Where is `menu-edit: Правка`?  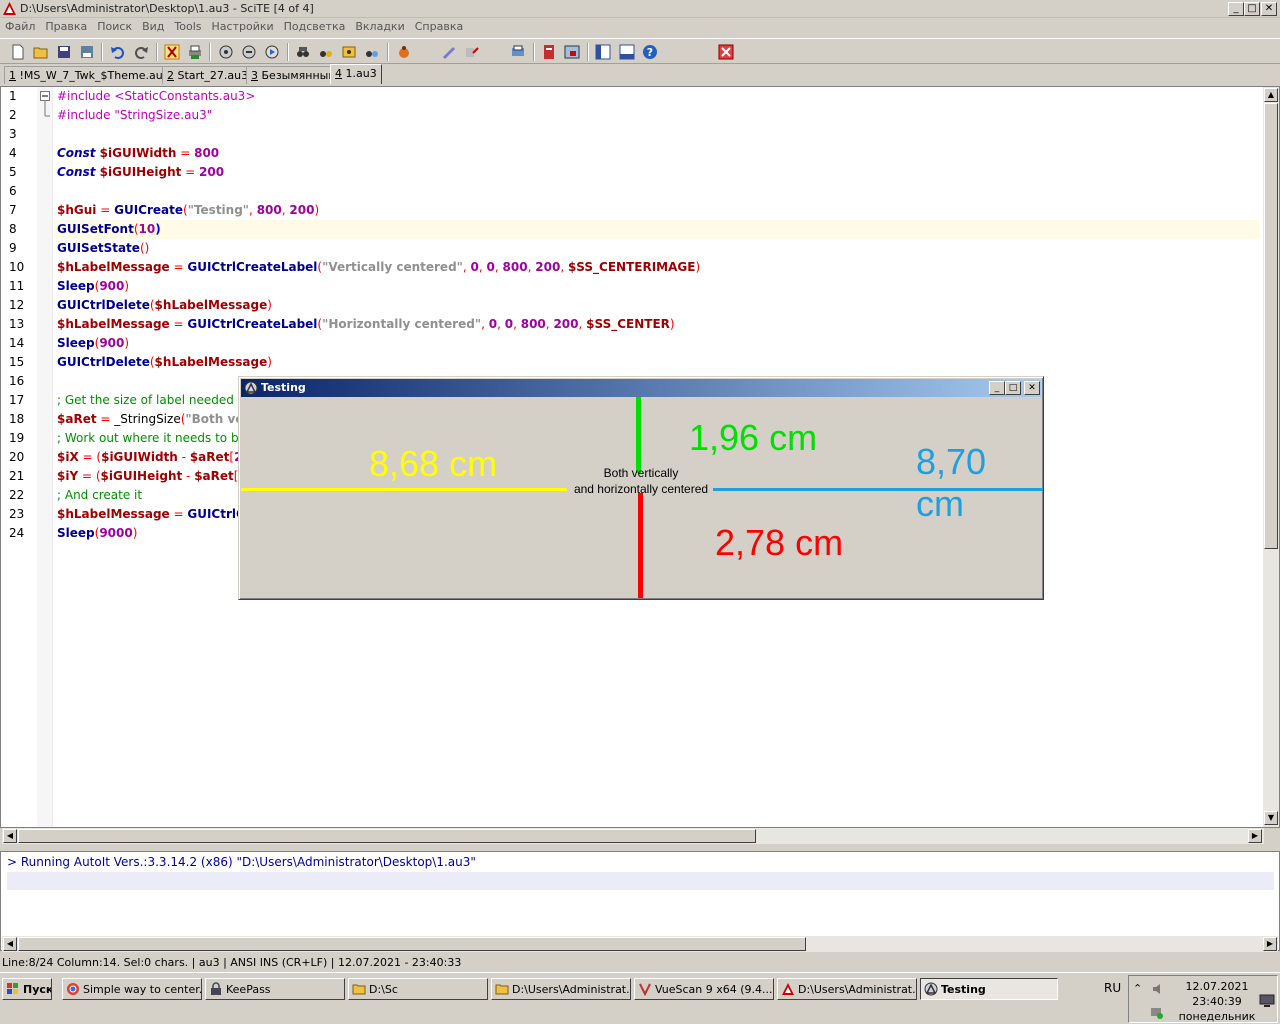 menu-edit: Правка is located at coordinates (66, 25).